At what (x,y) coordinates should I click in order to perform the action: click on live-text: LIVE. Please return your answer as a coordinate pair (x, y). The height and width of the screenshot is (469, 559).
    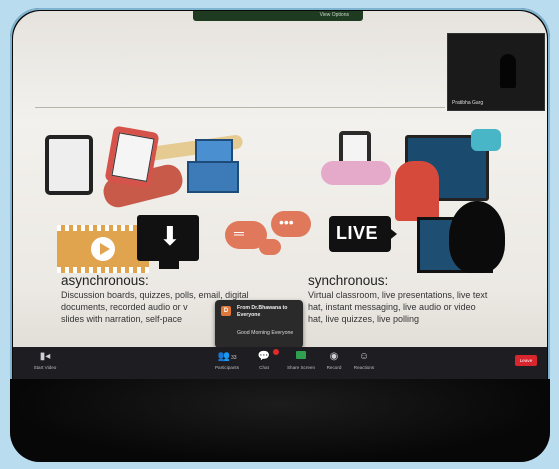
    Looking at the image, I should click on (357, 233).